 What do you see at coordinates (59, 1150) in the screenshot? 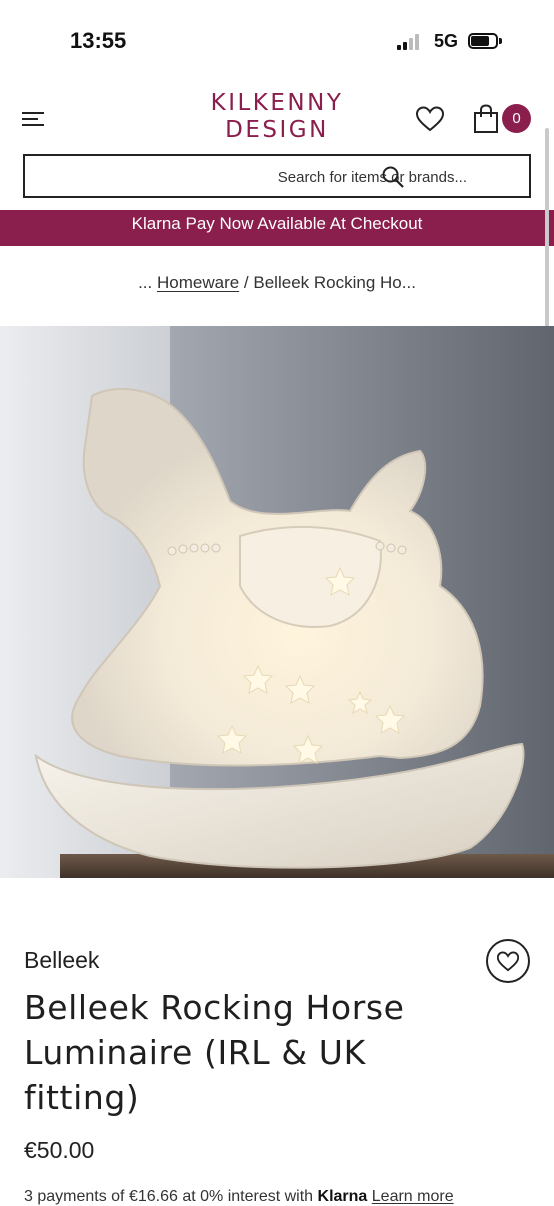
I see `product-price: €50.00` at bounding box center [59, 1150].